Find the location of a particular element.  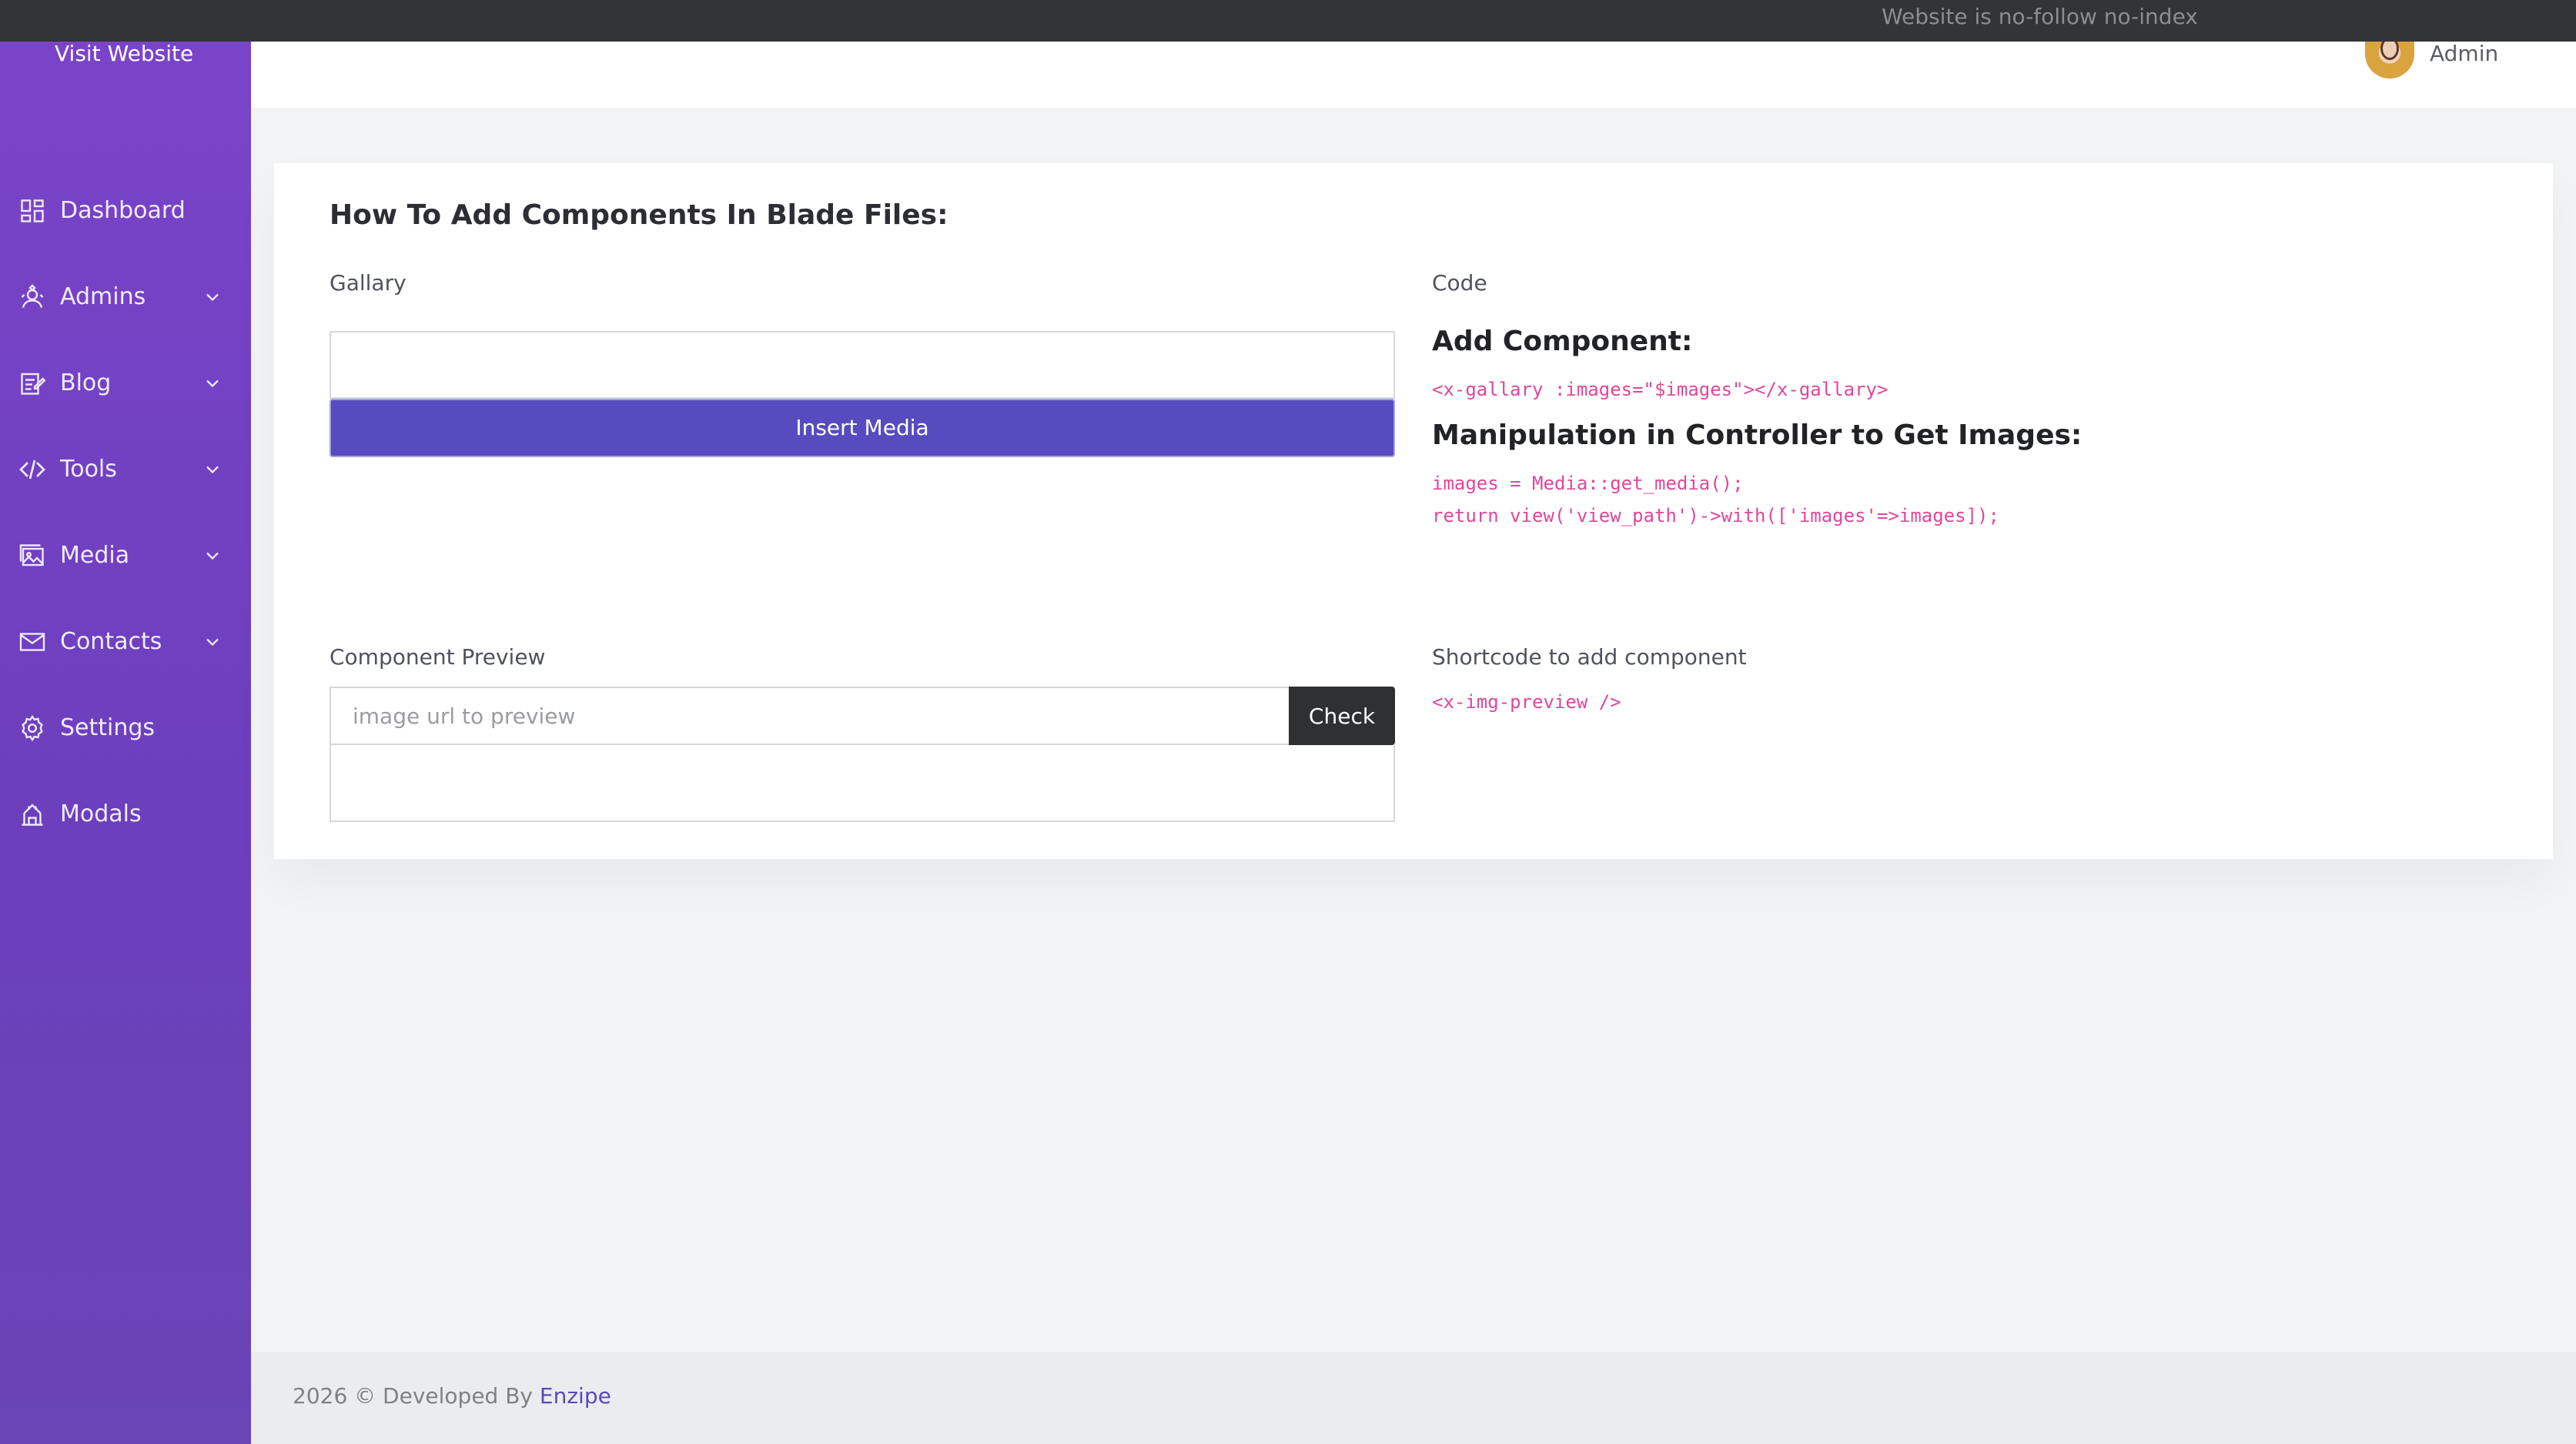

check-button: Check is located at coordinates (1342, 716).